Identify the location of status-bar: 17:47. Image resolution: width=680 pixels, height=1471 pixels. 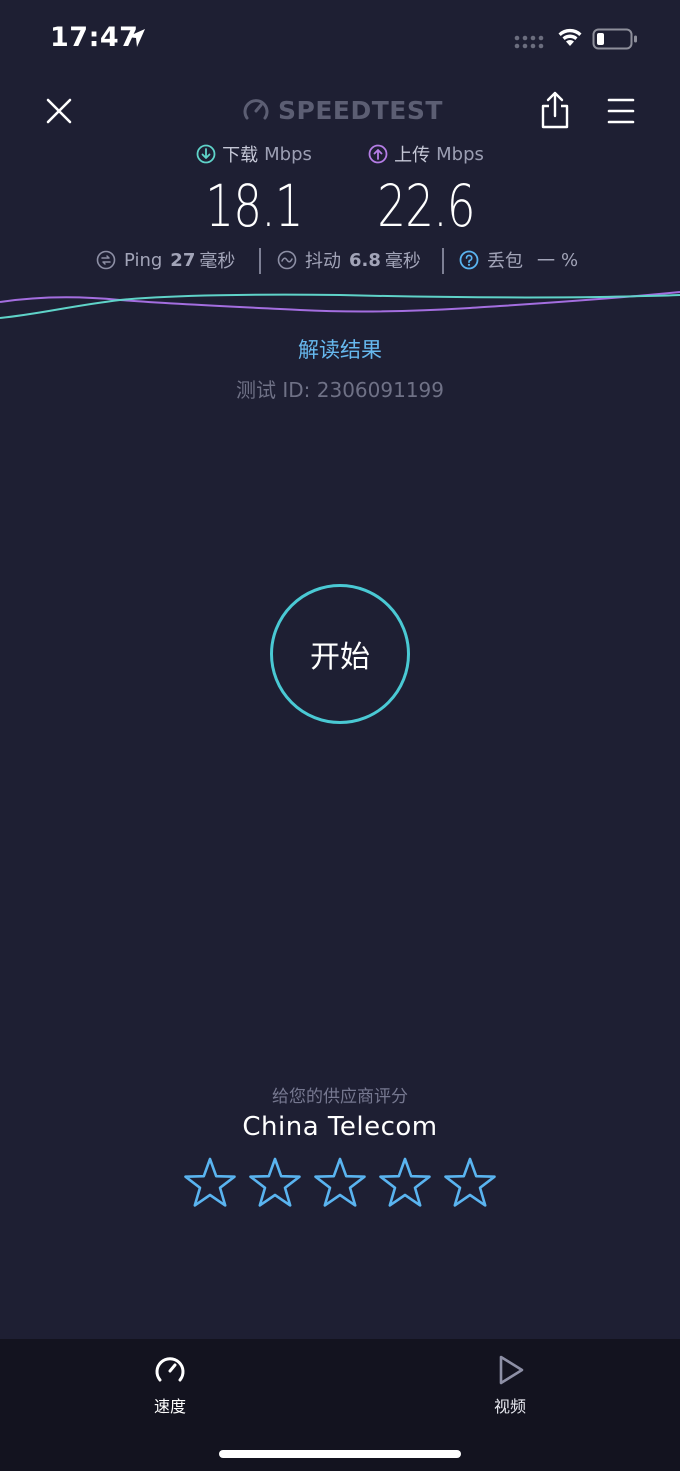
(340, 38).